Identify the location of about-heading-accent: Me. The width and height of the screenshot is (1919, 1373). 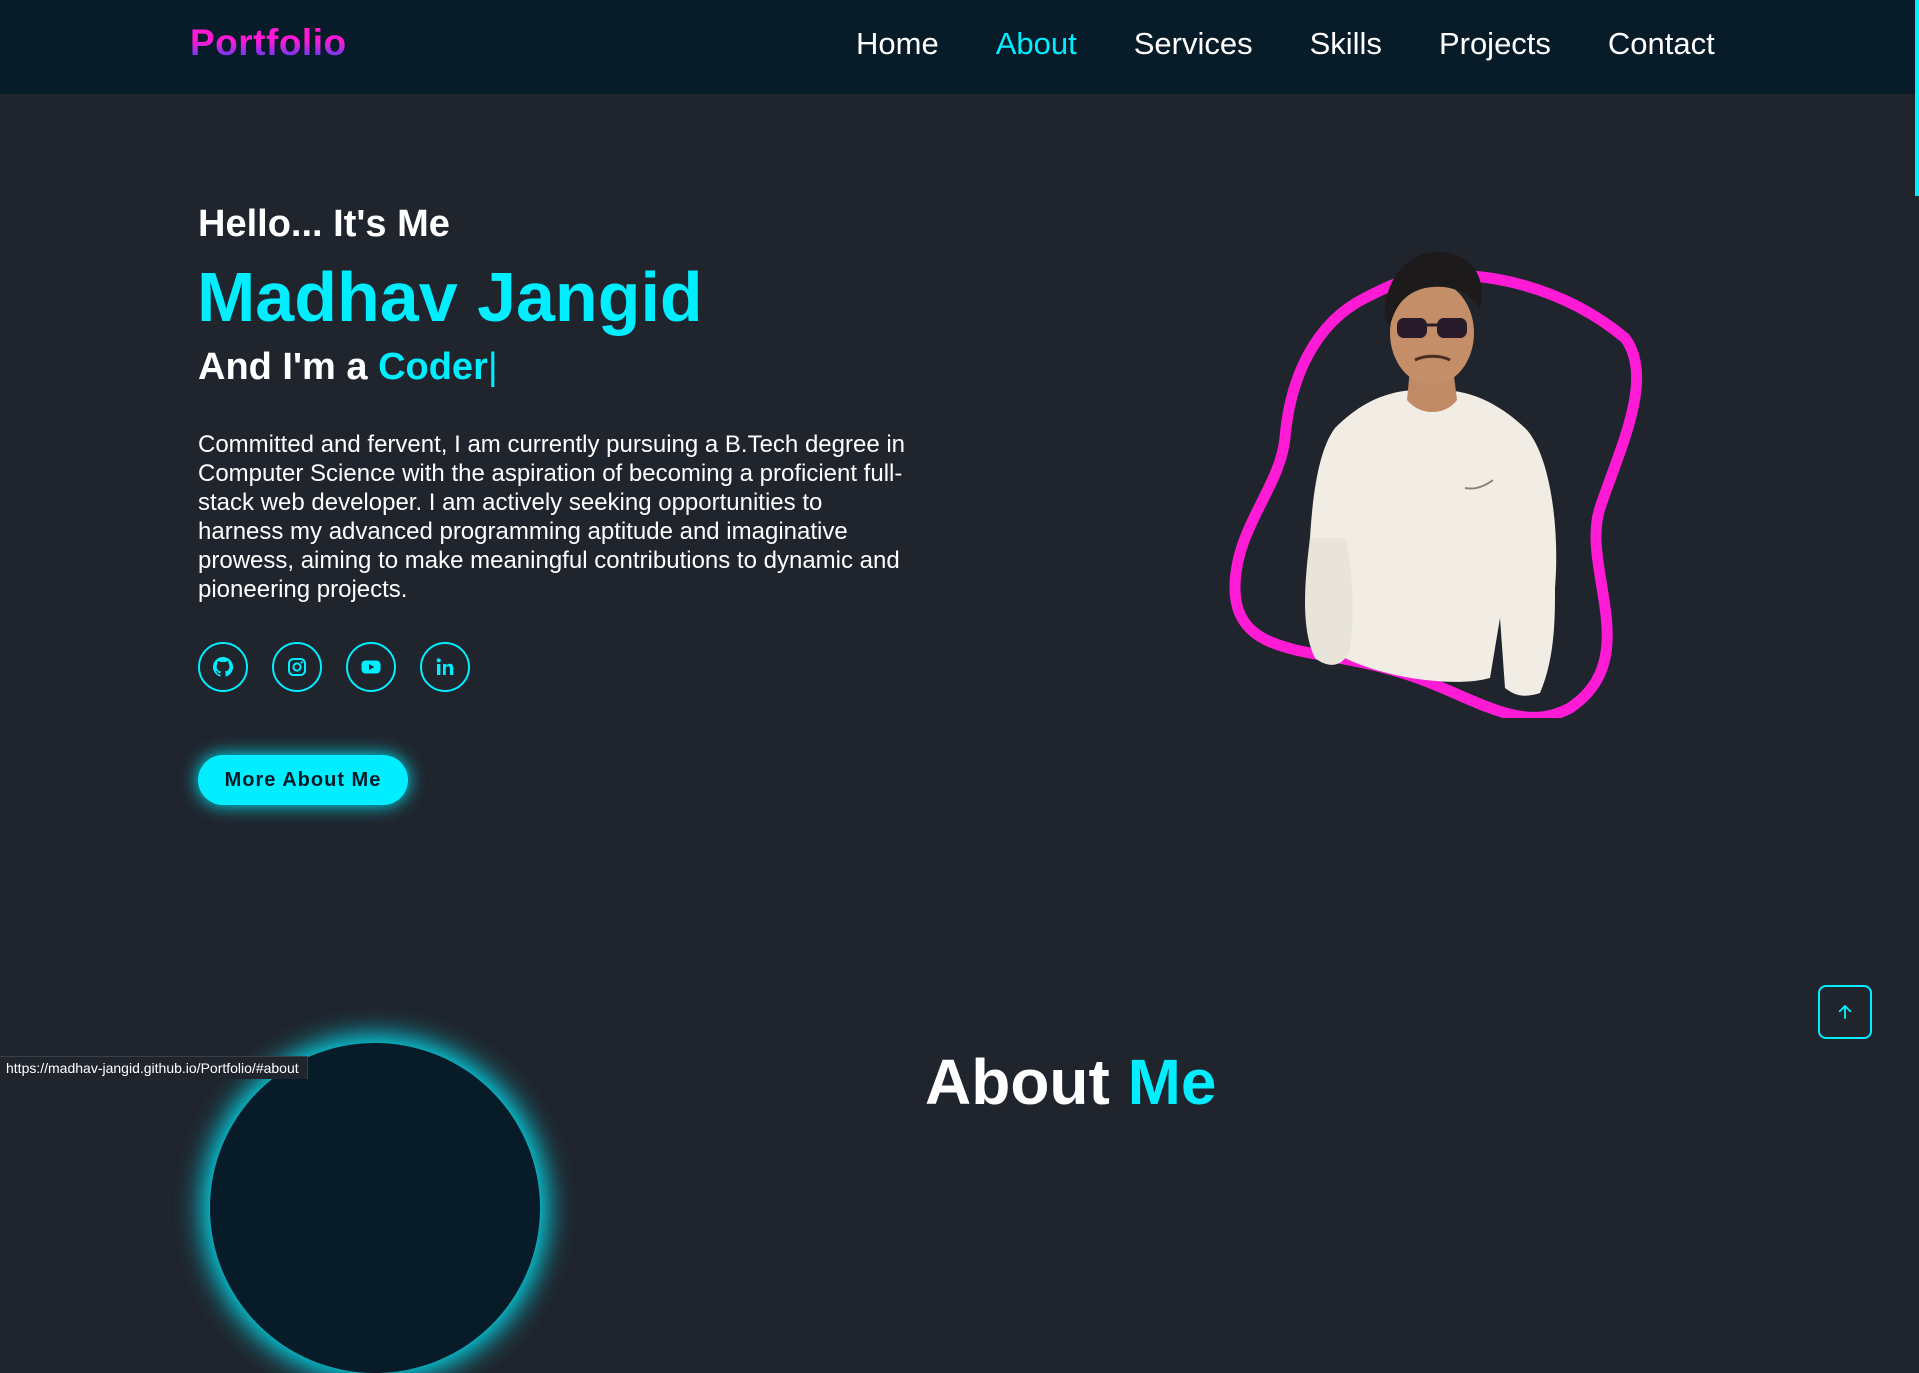
(1172, 1082).